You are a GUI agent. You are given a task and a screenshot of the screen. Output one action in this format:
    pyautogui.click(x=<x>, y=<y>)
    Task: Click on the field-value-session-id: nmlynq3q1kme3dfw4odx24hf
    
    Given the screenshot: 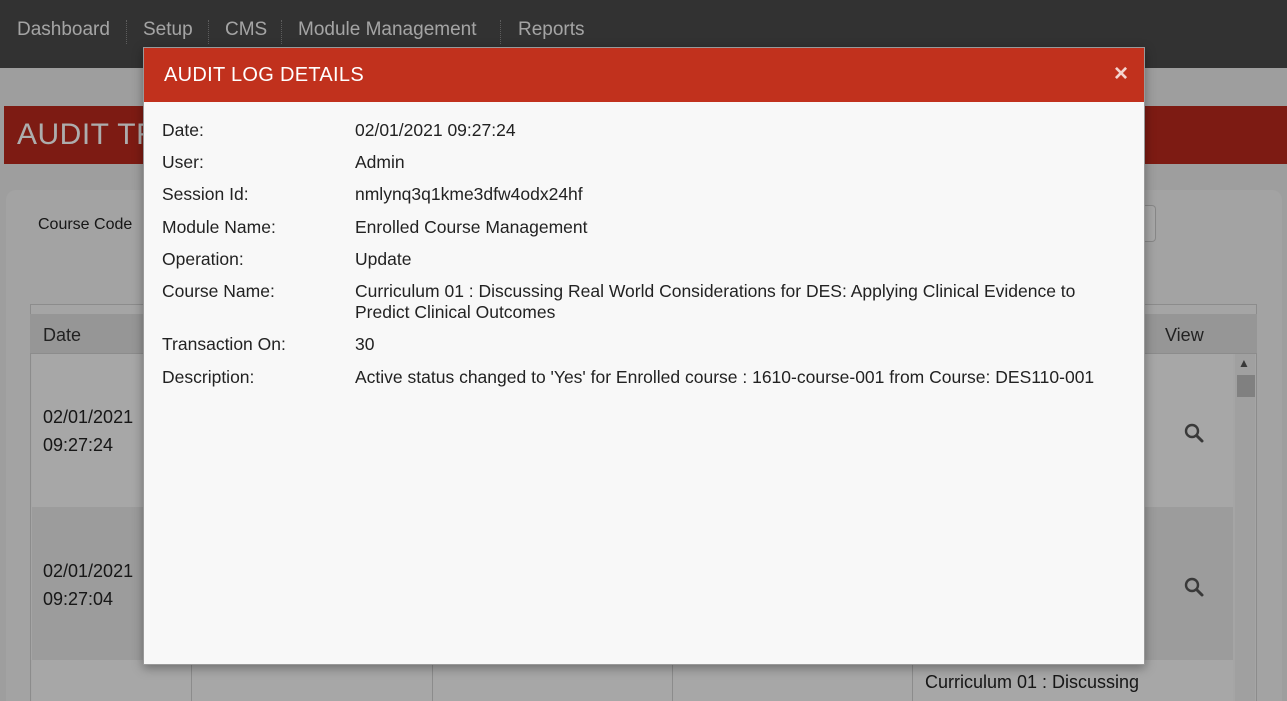 What is the action you would take?
    pyautogui.click(x=469, y=194)
    